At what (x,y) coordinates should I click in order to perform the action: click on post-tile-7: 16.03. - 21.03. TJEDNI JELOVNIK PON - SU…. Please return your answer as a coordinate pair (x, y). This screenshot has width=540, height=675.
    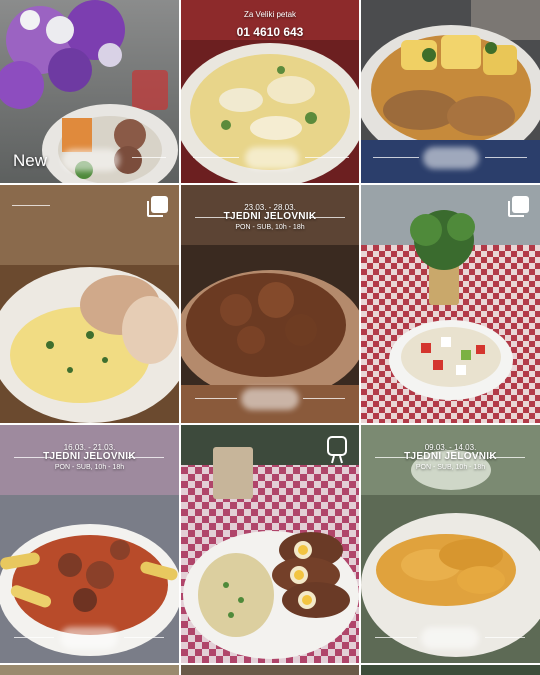
    Looking at the image, I should click on (89, 544).